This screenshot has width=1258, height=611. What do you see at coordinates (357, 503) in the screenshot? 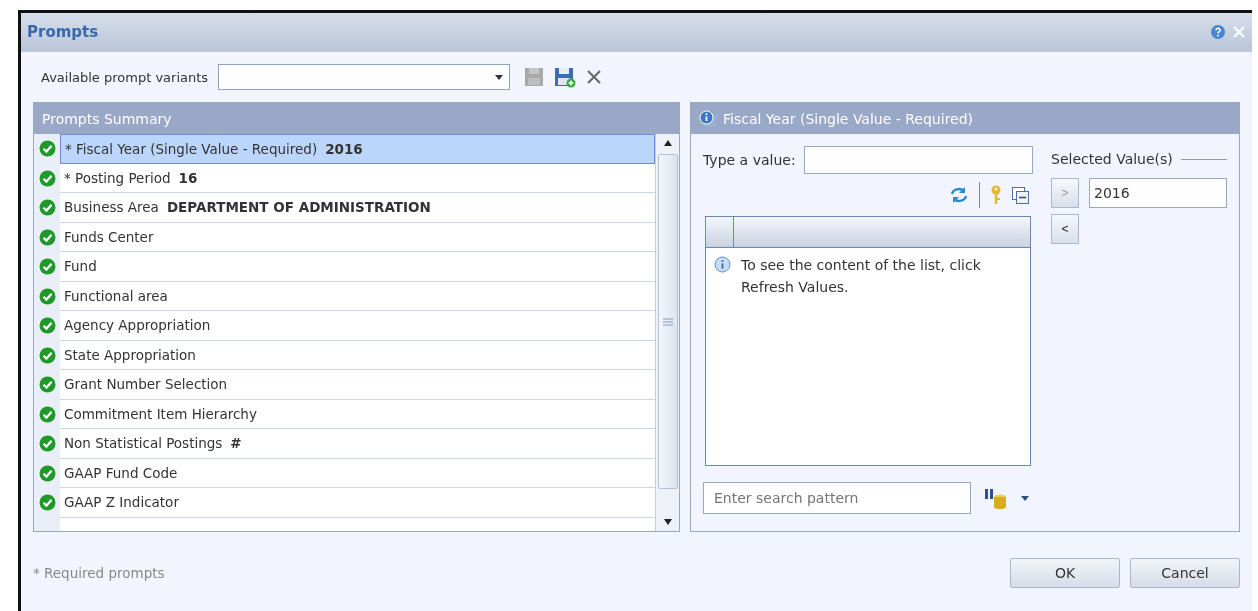
I see `prompt-item: GAAP Z Indicator` at bounding box center [357, 503].